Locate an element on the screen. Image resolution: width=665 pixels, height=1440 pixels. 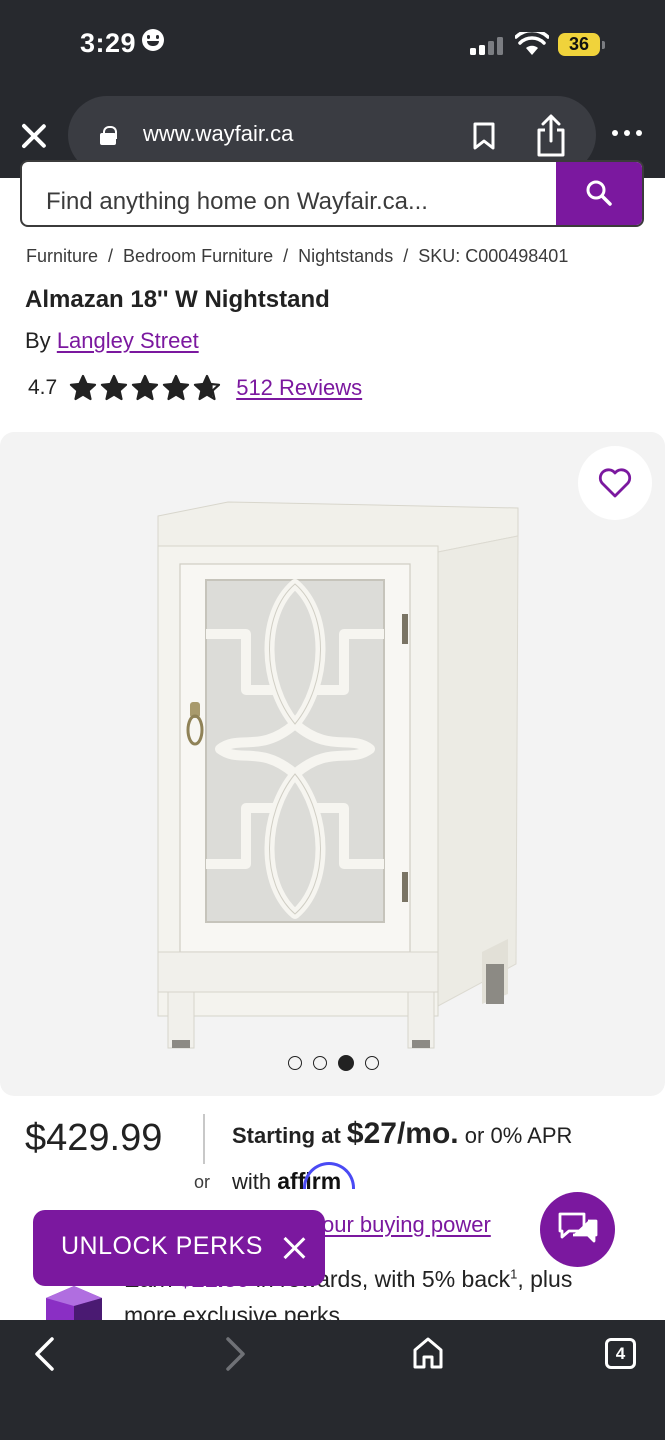
breadcrumb-nightstands: Nightstands is located at coordinates (345, 256).